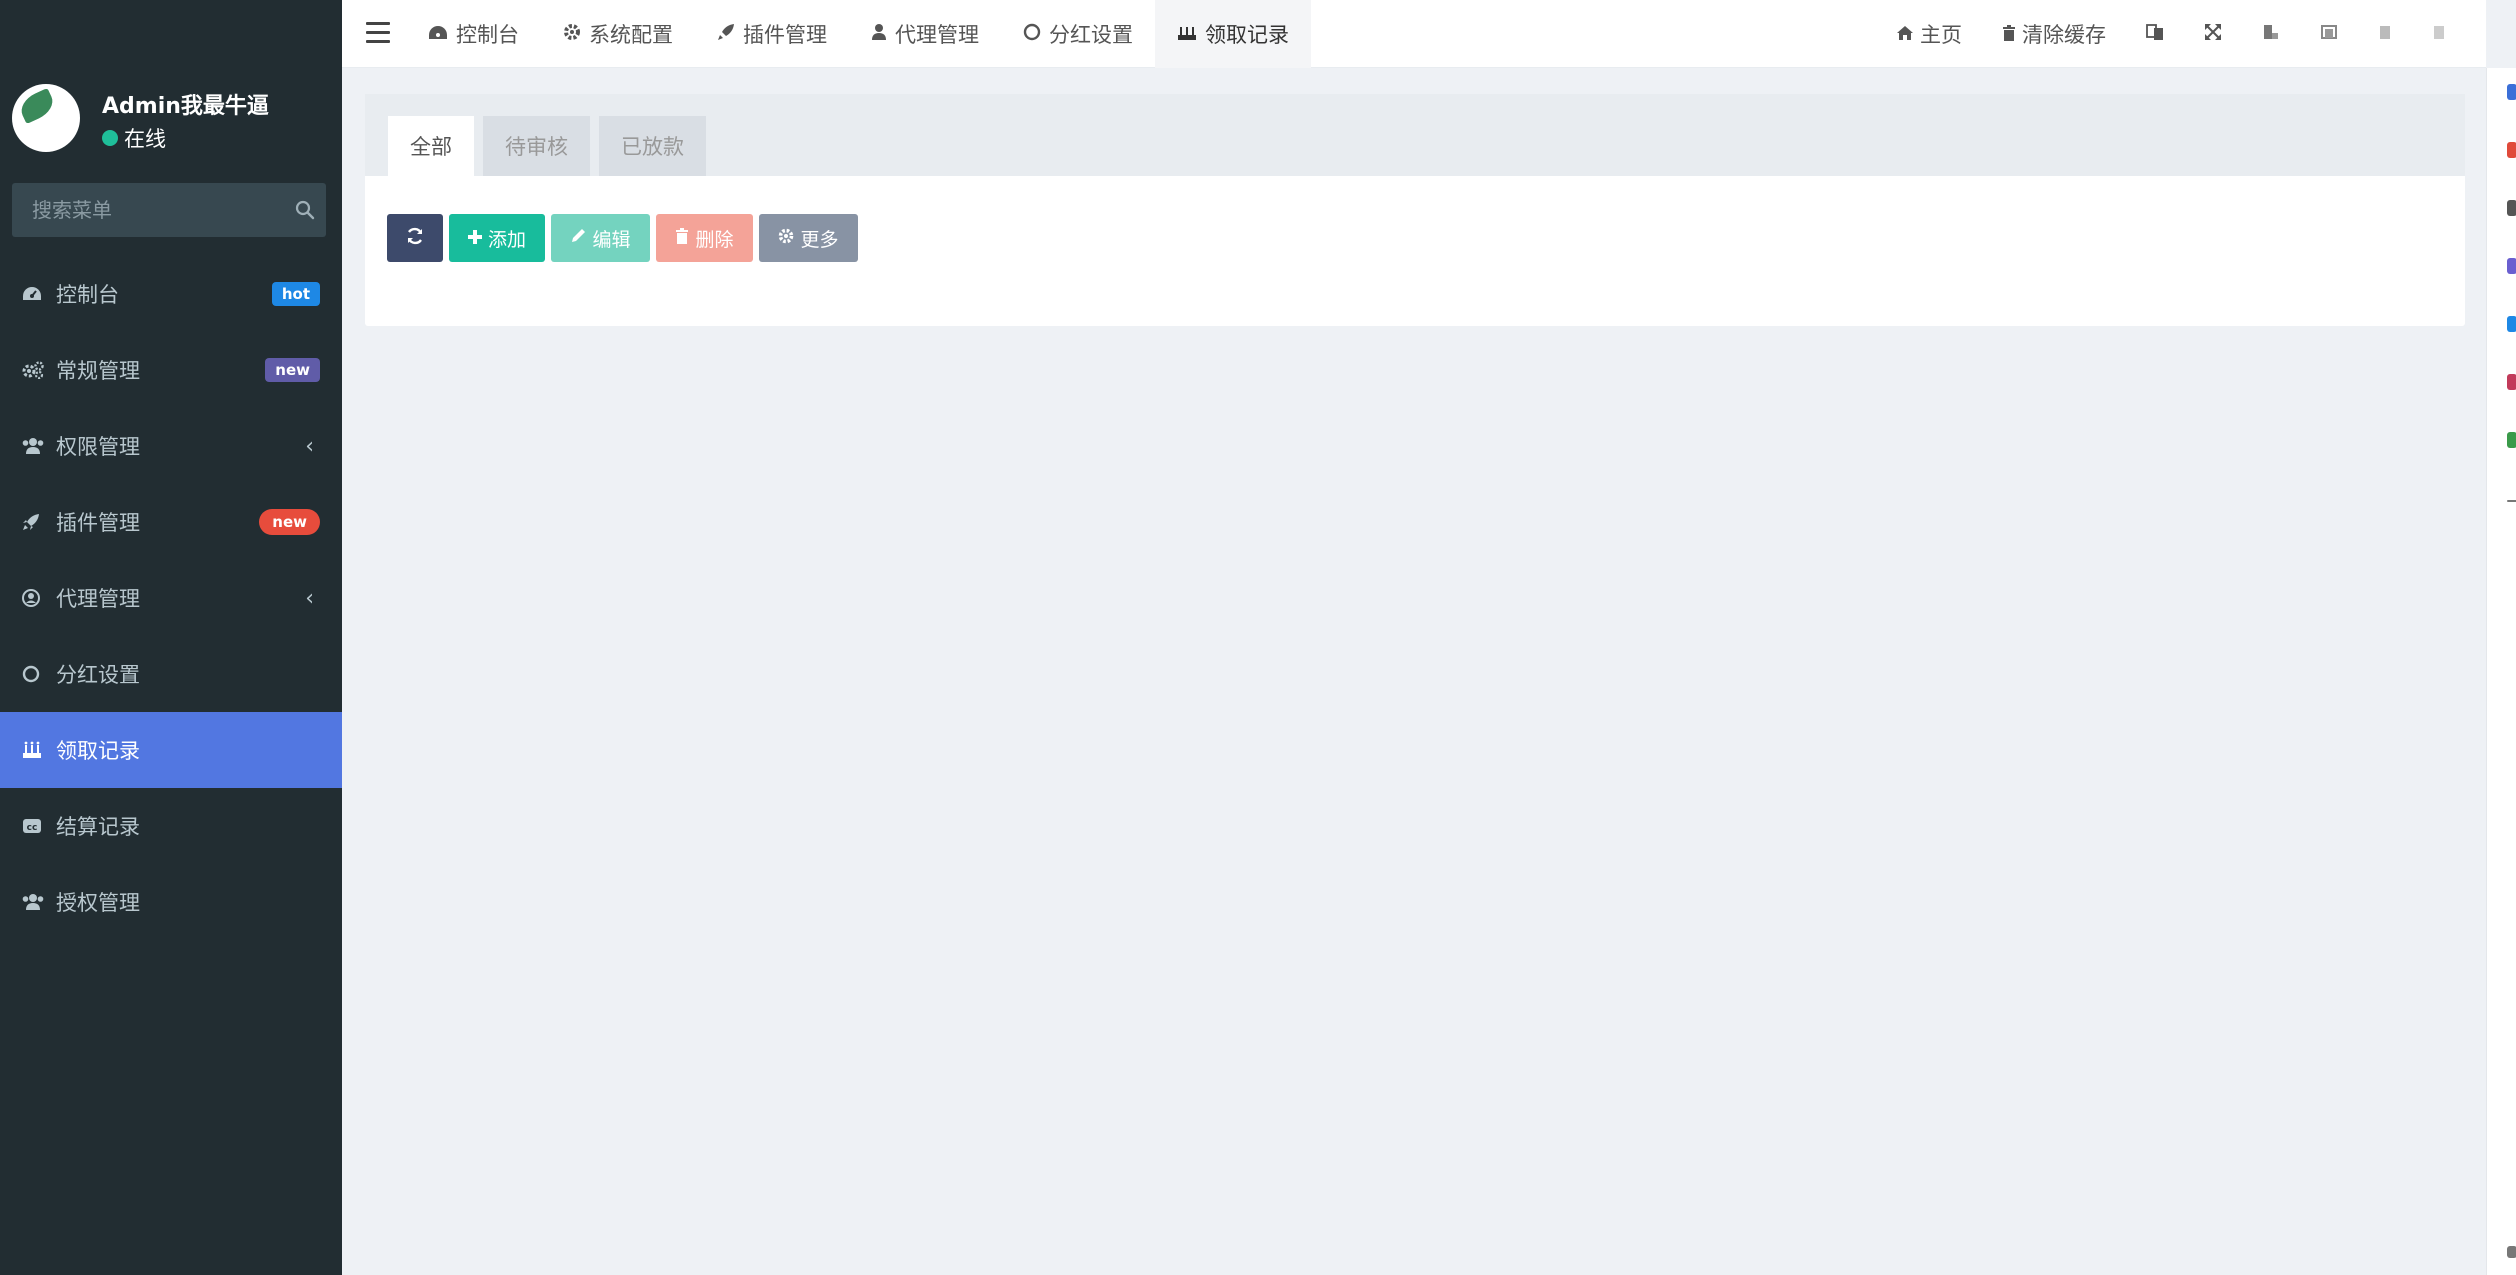 Image resolution: width=2516 pixels, height=1275 pixels. I want to click on browser-side-toolbar, so click(2501, 671).